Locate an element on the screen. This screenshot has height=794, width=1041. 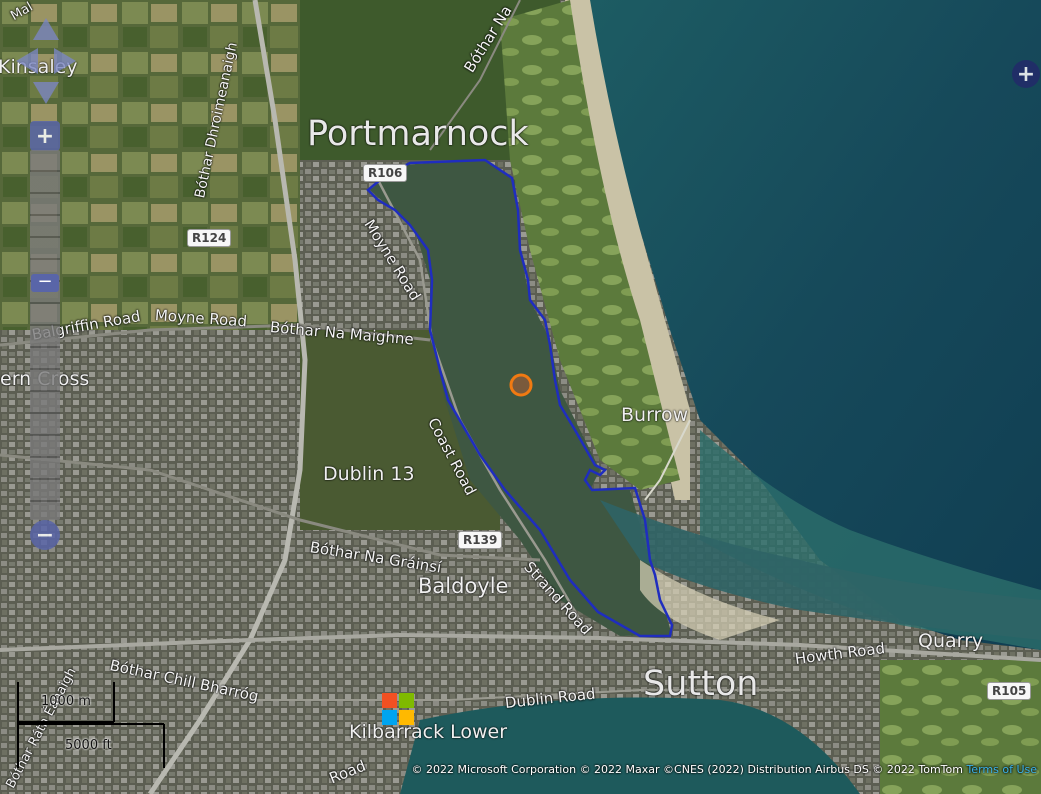
place-label-portmarnock: Portmarnock is located at coordinates (418, 134).